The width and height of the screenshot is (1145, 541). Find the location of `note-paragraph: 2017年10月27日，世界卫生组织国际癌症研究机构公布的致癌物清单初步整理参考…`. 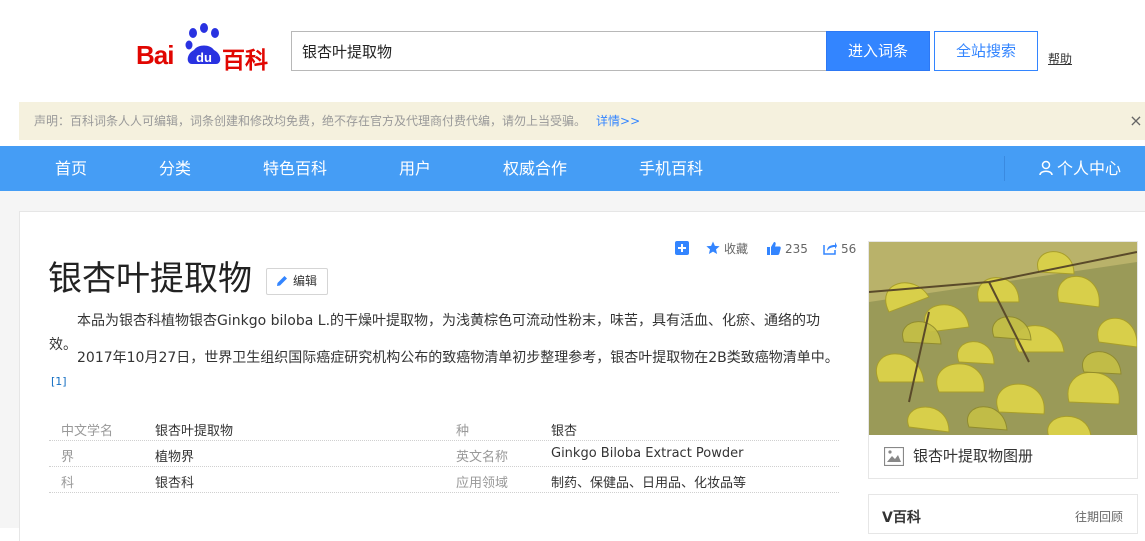

note-paragraph: 2017年10月27日，世界卫生组织国际癌症研究机构公布的致癌物清单初步整理参考… is located at coordinates (444, 372).